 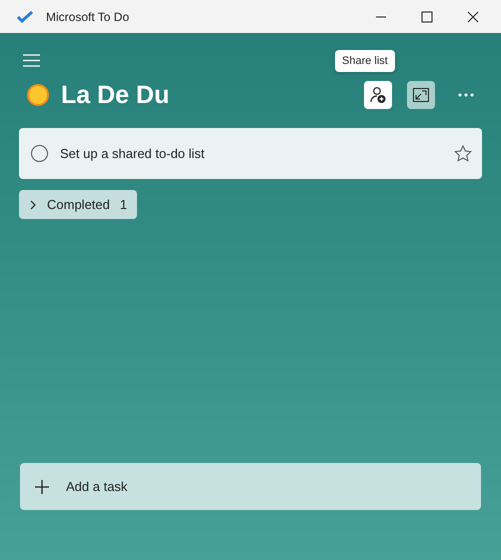 What do you see at coordinates (265, 486) in the screenshot?
I see `add-task-field: Add a task` at bounding box center [265, 486].